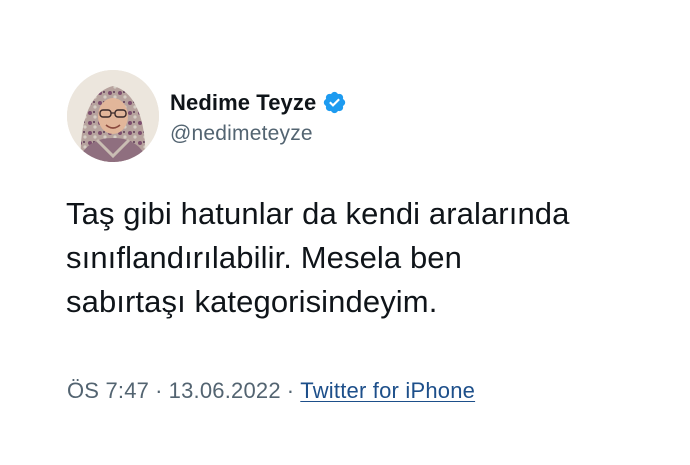  What do you see at coordinates (258, 134) in the screenshot?
I see `author-handle: @nedimeteyze` at bounding box center [258, 134].